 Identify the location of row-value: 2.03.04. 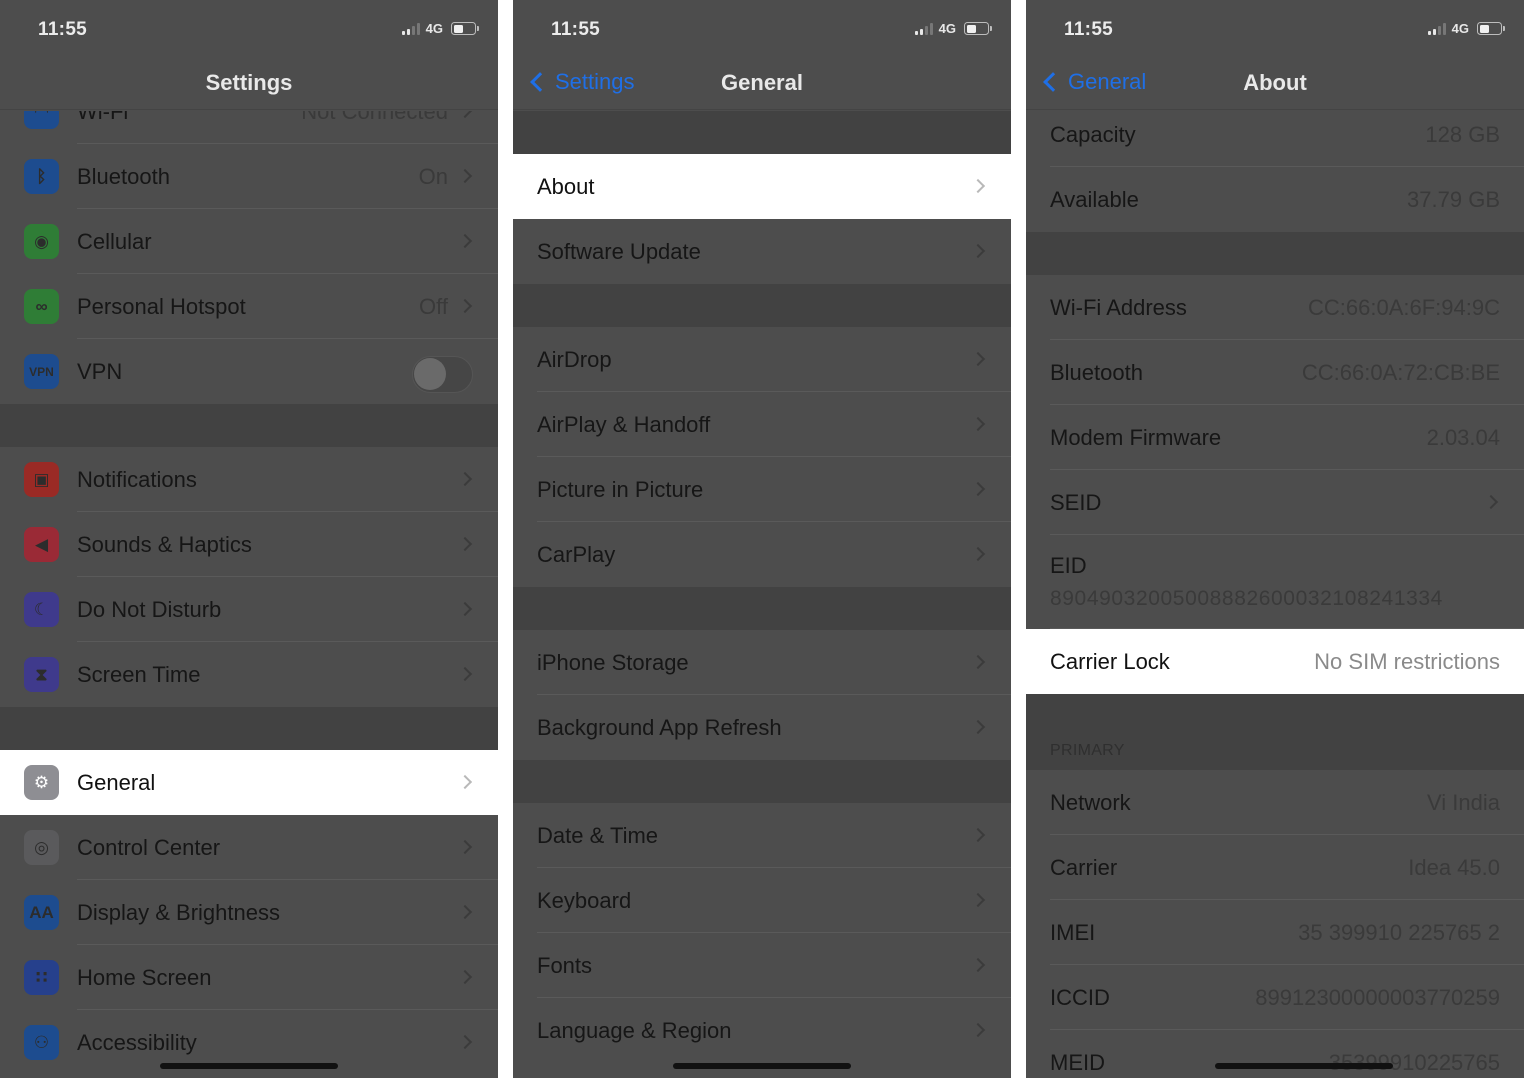
(1463, 437).